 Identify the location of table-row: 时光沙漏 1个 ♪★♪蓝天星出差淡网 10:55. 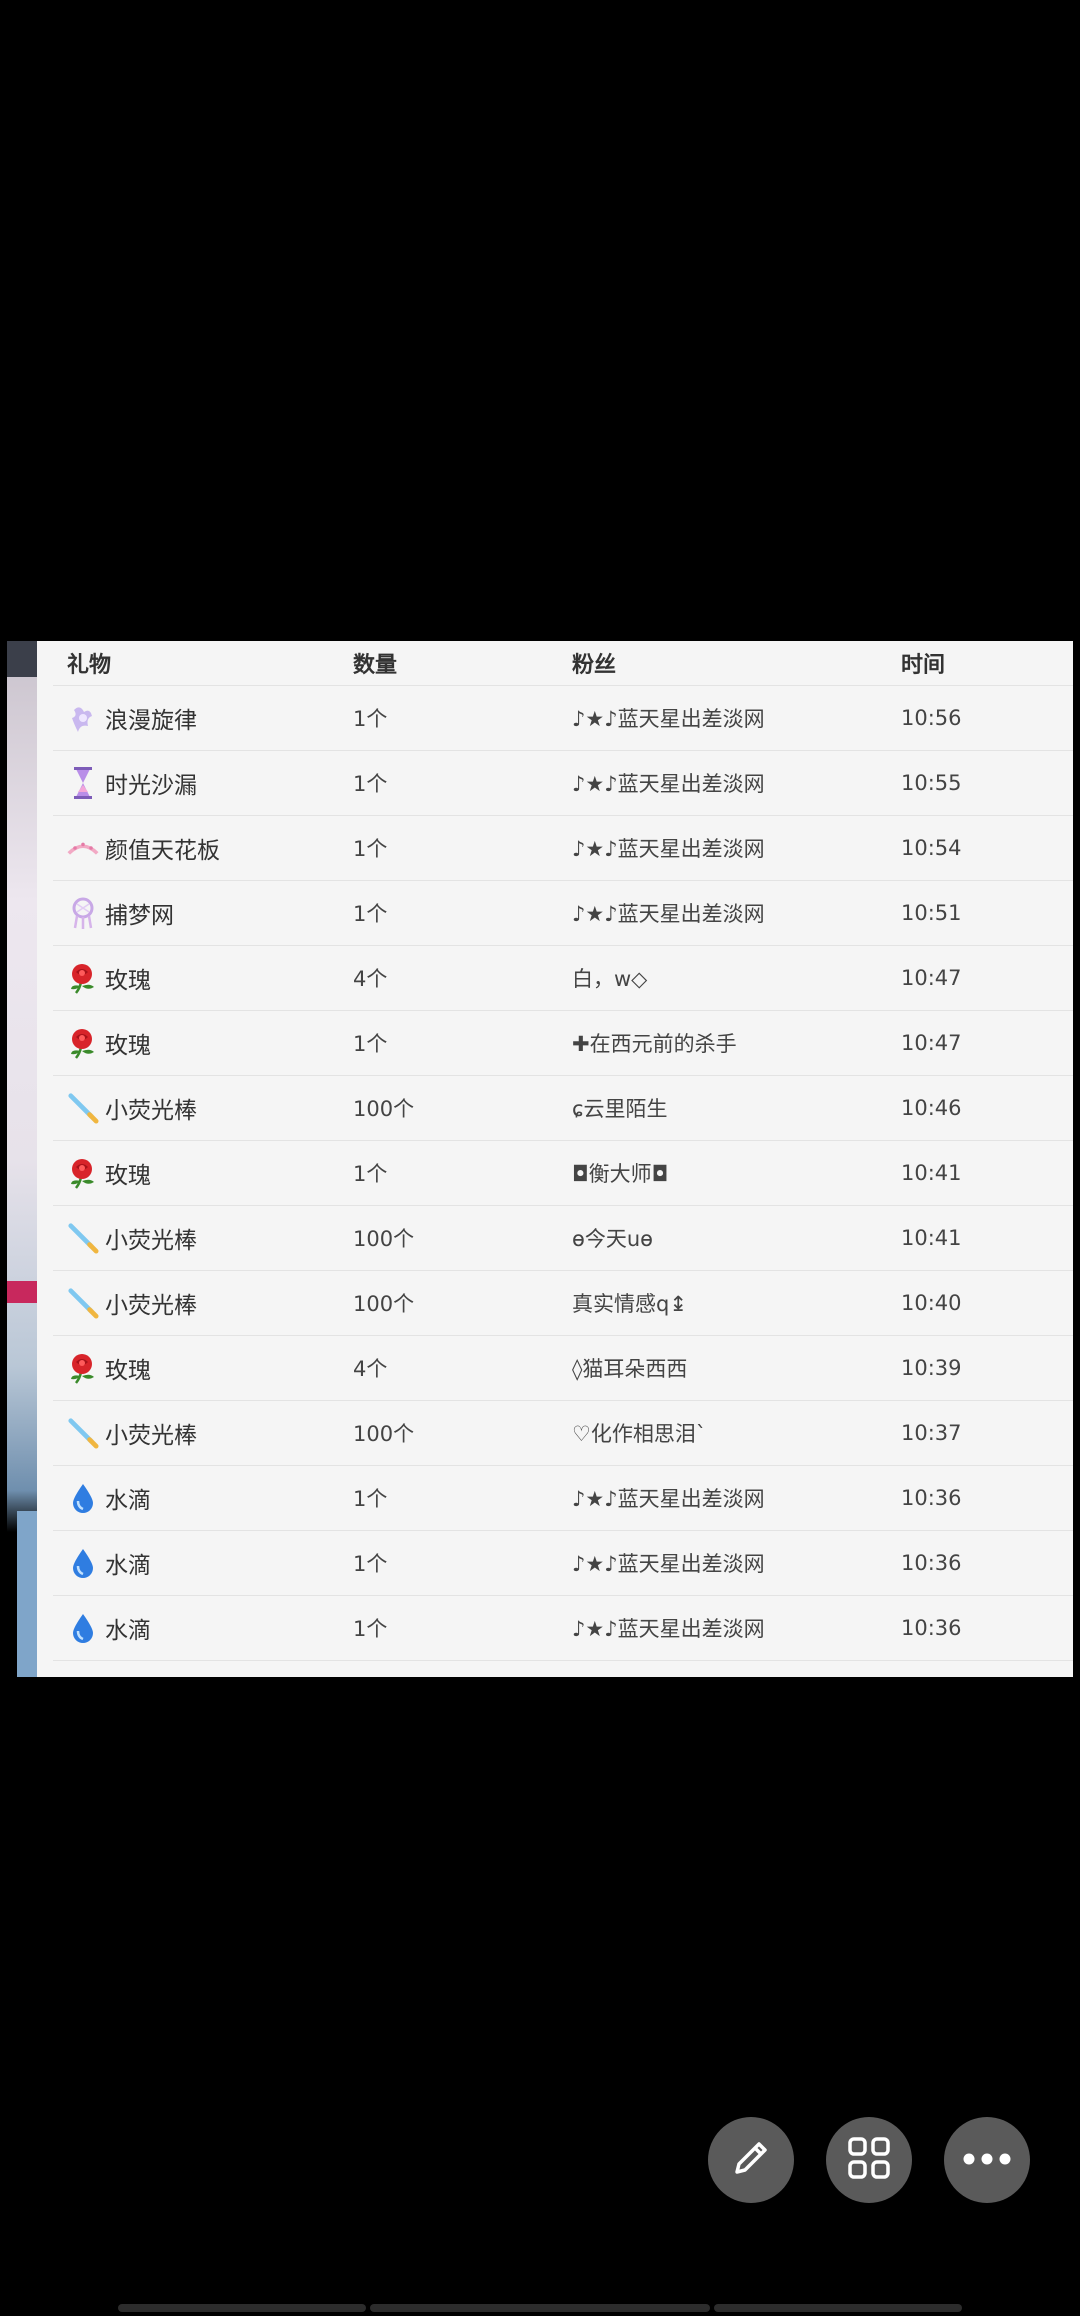
(563, 783).